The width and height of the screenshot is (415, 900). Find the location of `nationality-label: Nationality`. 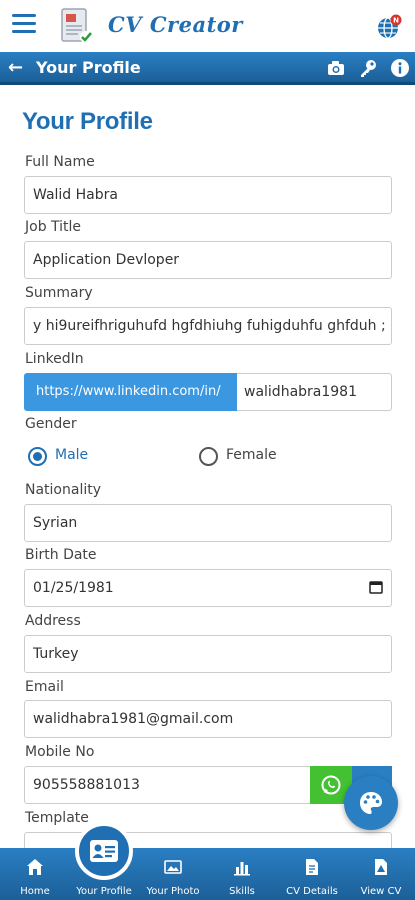

nationality-label: Nationality is located at coordinates (63, 490).